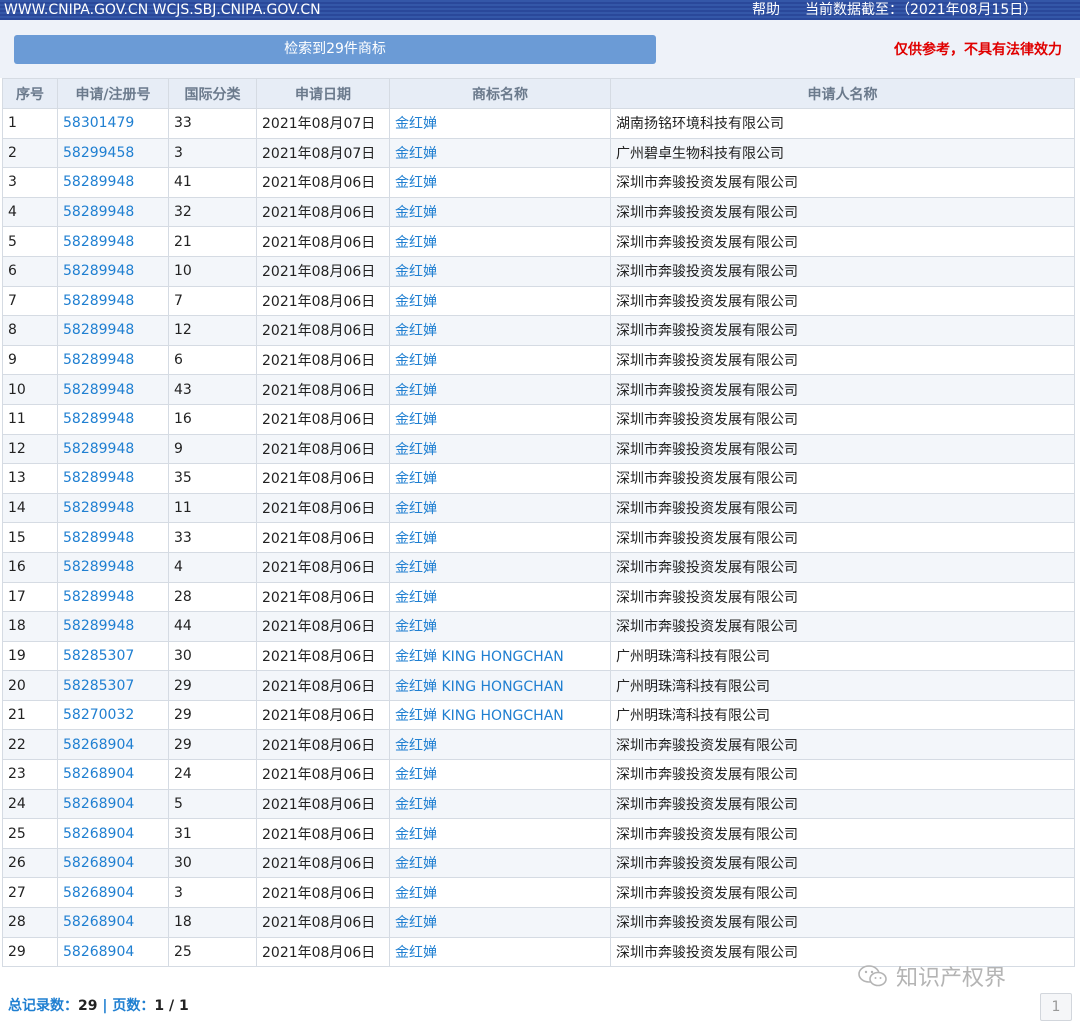 Image resolution: width=1080 pixels, height=1023 pixels. I want to click on row-intl-class: 35, so click(212, 478).